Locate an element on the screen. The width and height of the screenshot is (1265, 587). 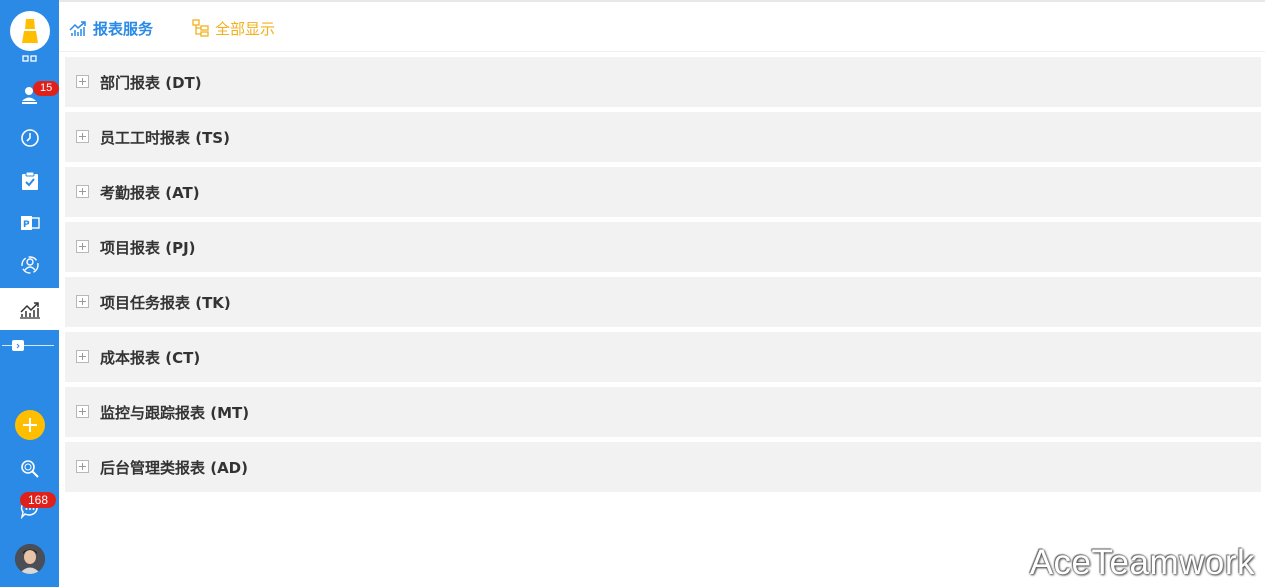
messages-button: 168 is located at coordinates (29, 509).